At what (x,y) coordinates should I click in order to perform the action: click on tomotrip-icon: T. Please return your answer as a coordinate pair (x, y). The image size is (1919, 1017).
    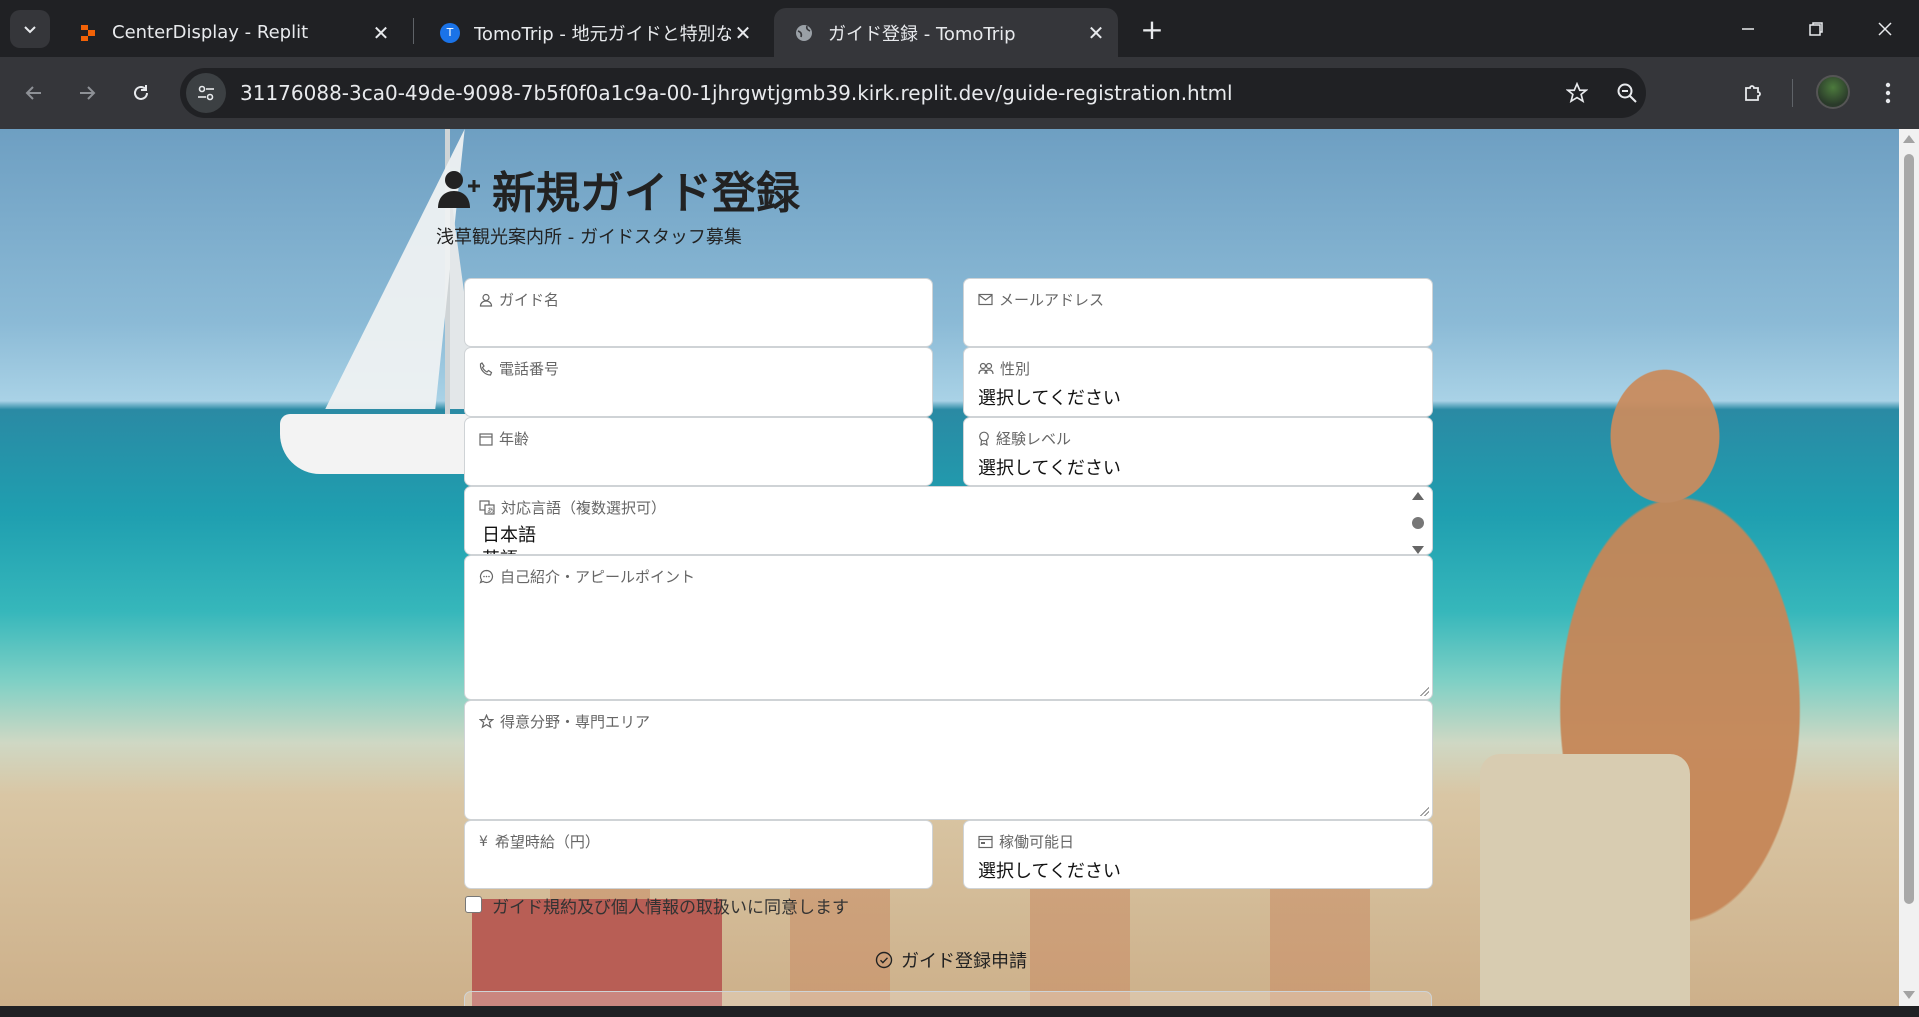
    Looking at the image, I should click on (450, 32).